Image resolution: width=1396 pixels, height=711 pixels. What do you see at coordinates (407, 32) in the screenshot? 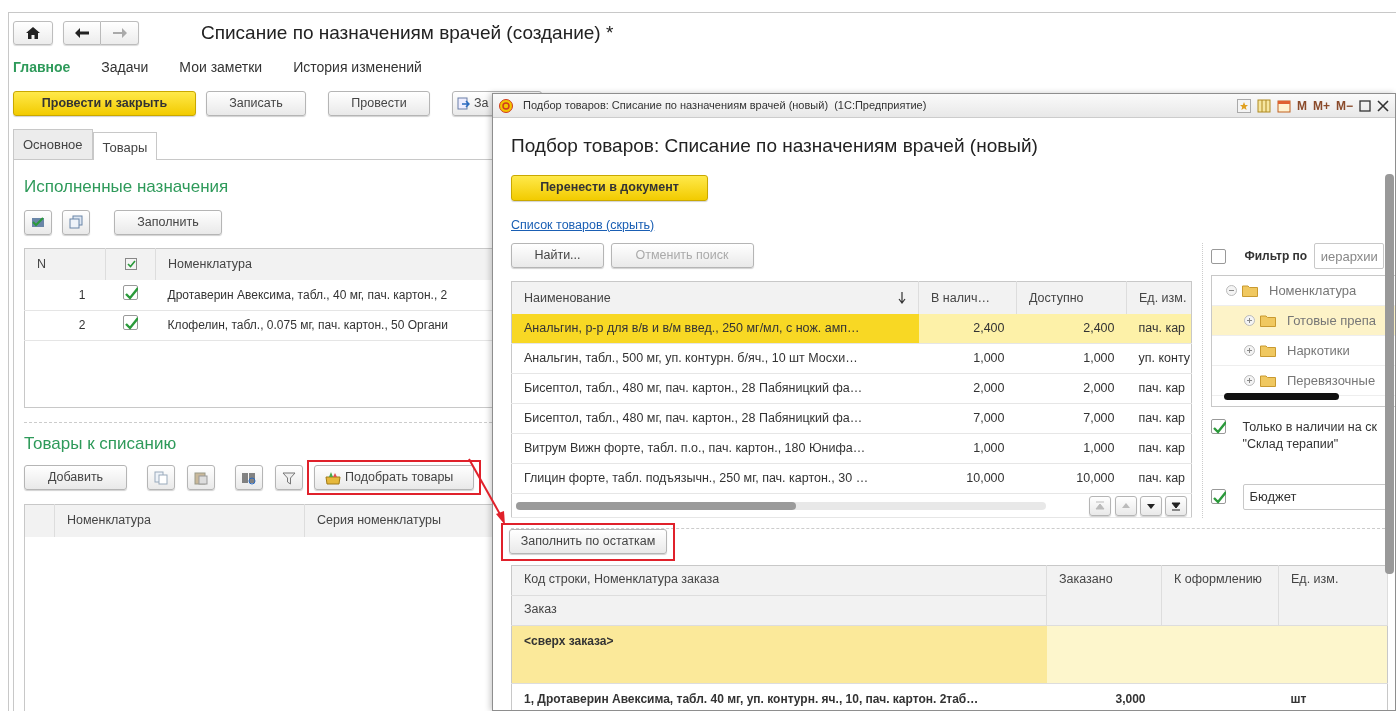
I see `window-title: Списание по назначениям врачей (создание) *` at bounding box center [407, 32].